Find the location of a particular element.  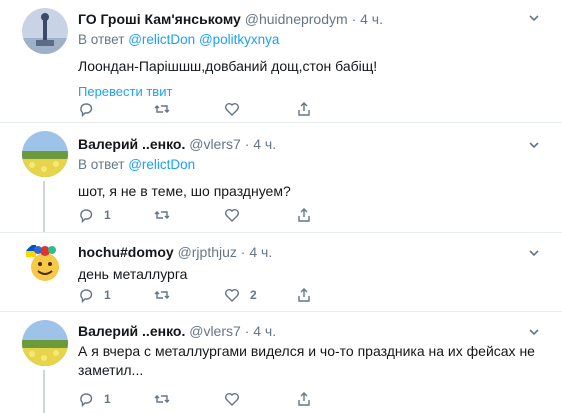

like-button: 2 is located at coordinates (240, 295).